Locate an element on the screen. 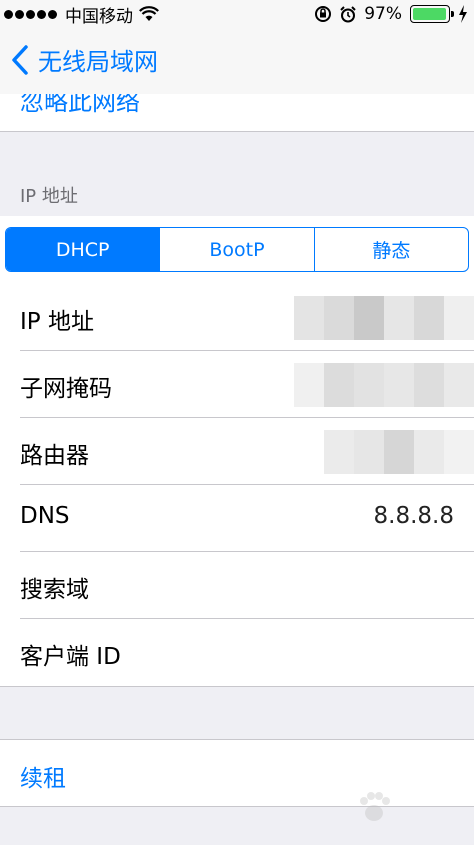 Image resolution: width=474 pixels, height=845 pixels. forget-network-label: 忽略此网络 is located at coordinates (80, 105).